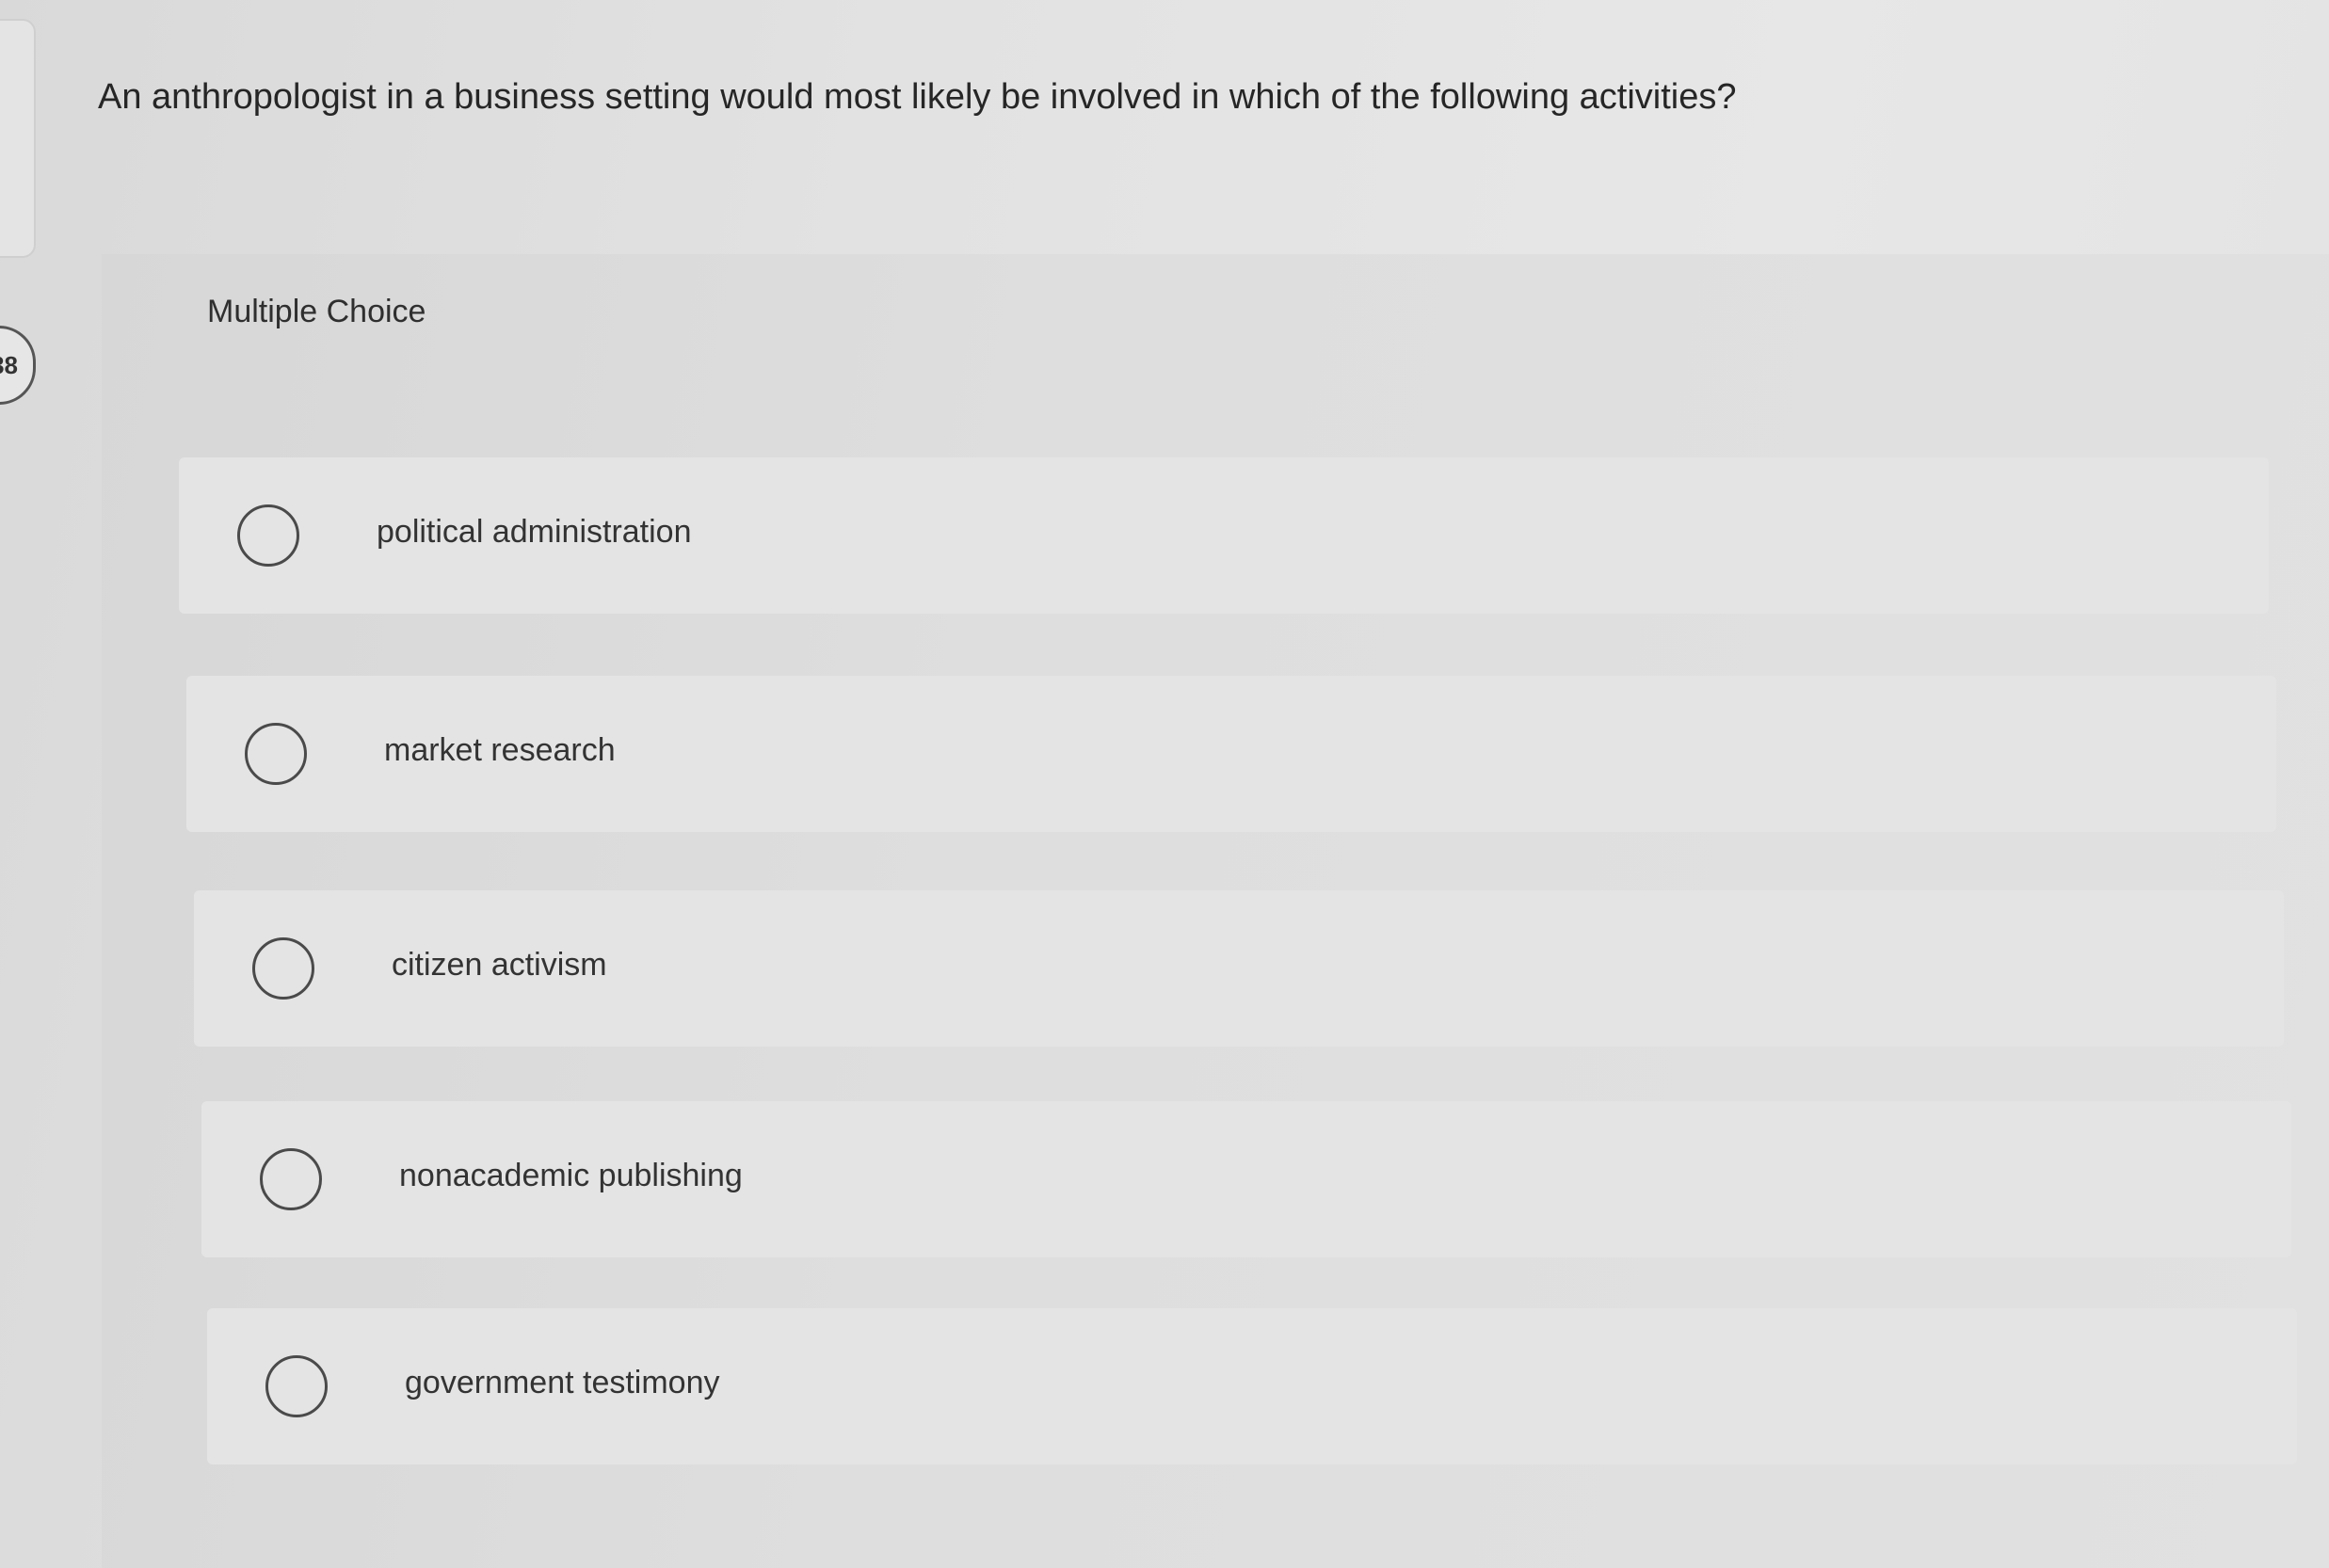 This screenshot has height=1568, width=2329. What do you see at coordinates (1252, 1386) in the screenshot?
I see `answer-option-5: government testimony` at bounding box center [1252, 1386].